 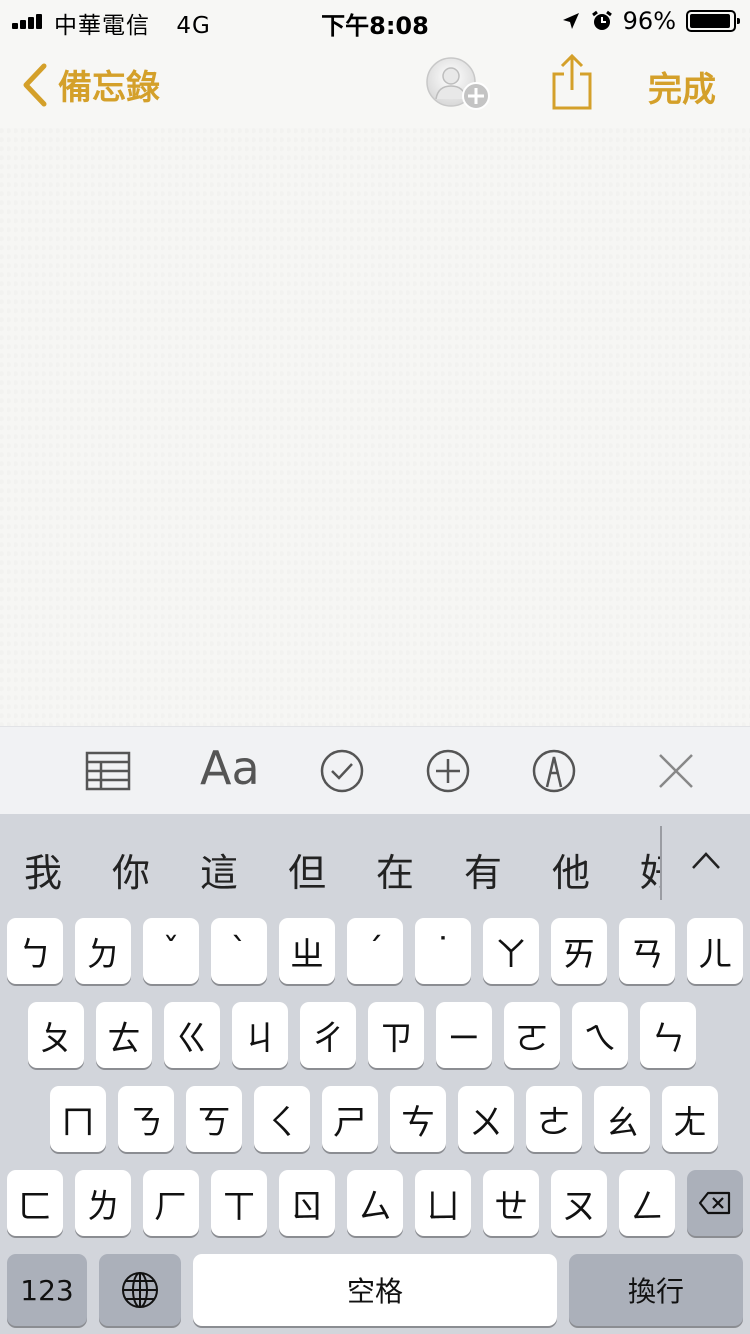 I want to click on markup-icon, so click(x=554, y=771).